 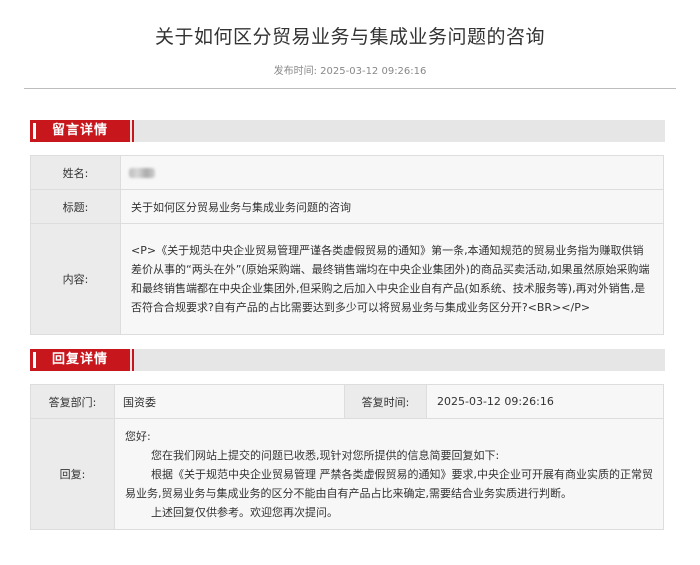 I want to click on dept-value: 国资委, so click(x=229, y=401).